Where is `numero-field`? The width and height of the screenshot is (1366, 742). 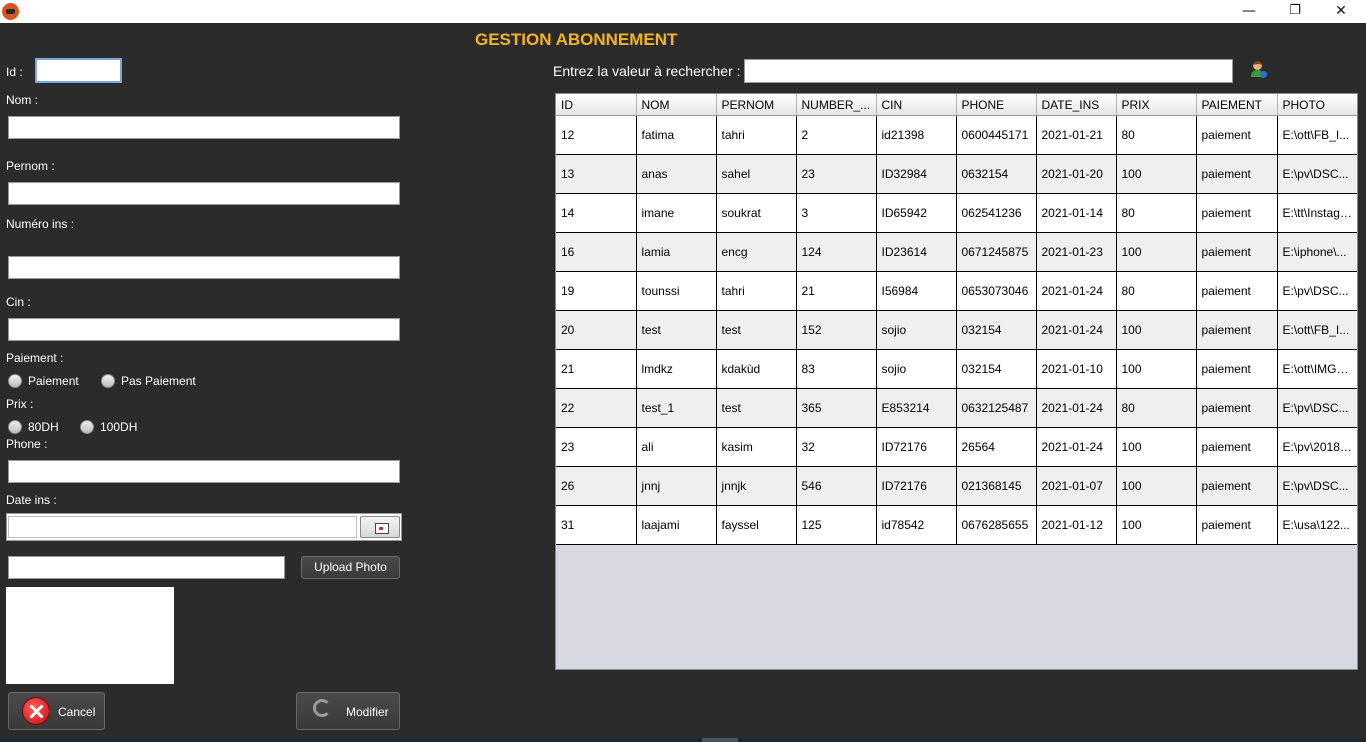 numero-field is located at coordinates (204, 267).